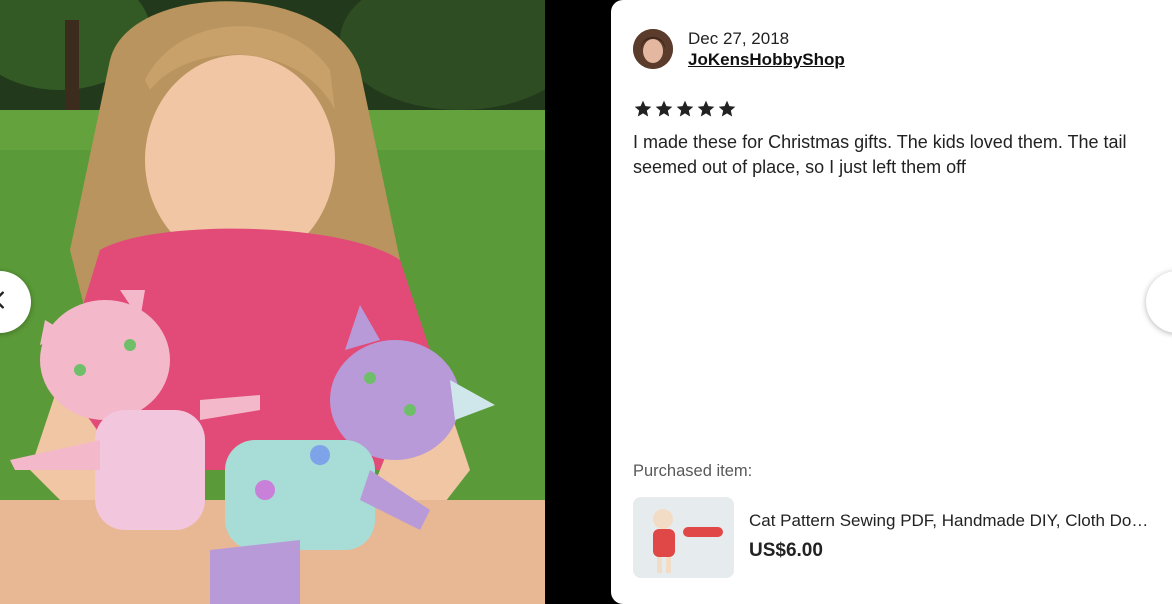 Image resolution: width=1172 pixels, height=604 pixels. What do you see at coordinates (5, 302) in the screenshot?
I see `chevron-left-icon` at bounding box center [5, 302].